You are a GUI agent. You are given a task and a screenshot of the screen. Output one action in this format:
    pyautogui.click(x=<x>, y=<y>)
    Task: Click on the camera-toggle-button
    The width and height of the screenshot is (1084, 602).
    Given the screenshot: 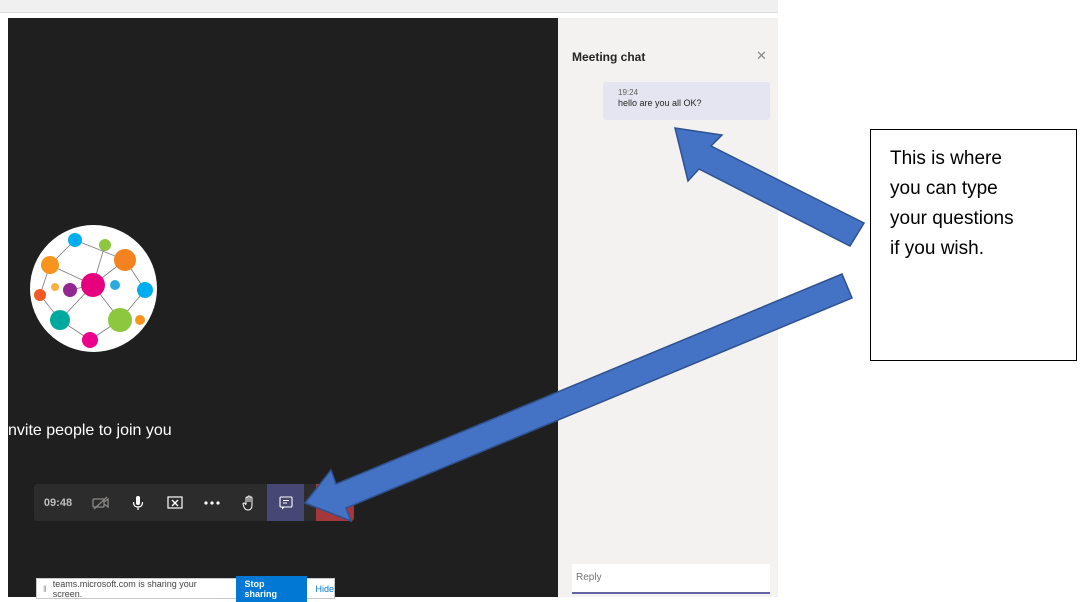 What is the action you would take?
    pyautogui.click(x=100, y=502)
    